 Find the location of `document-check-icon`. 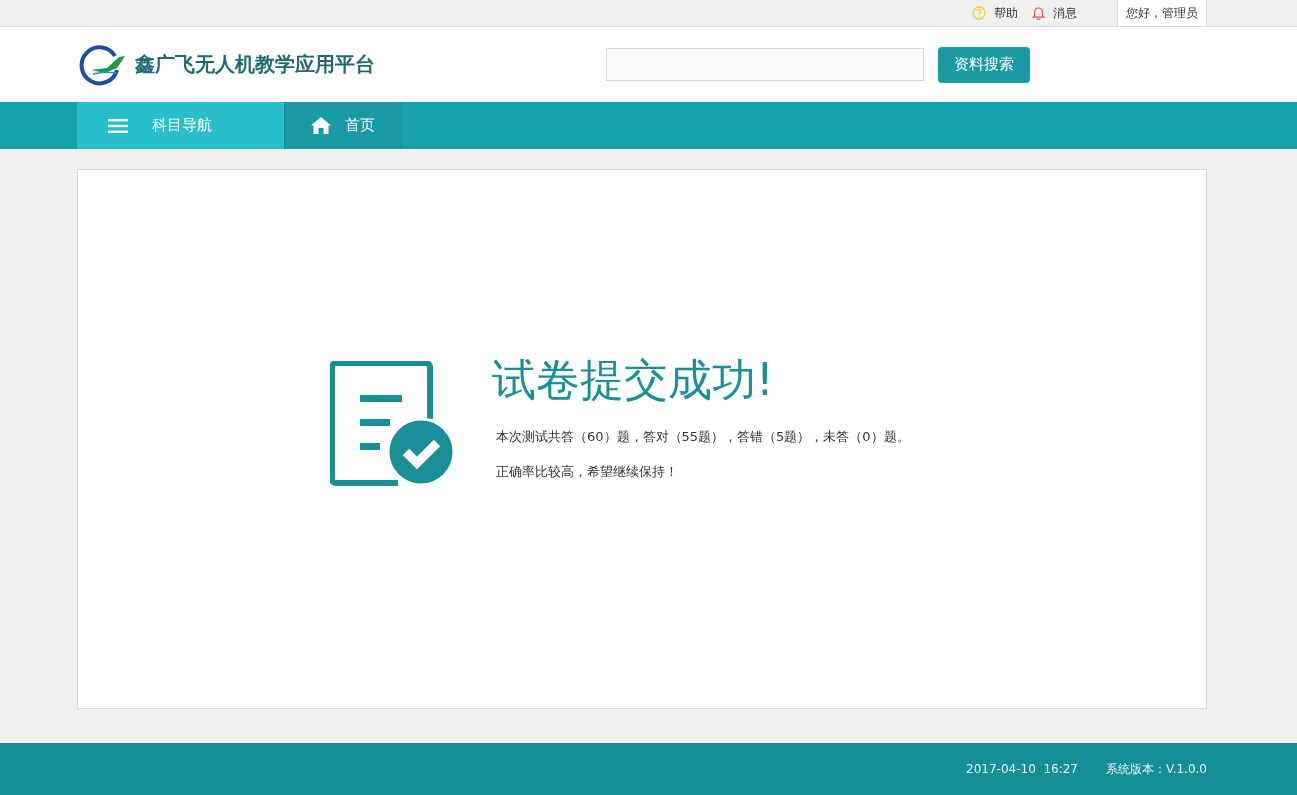

document-check-icon is located at coordinates (393, 423).